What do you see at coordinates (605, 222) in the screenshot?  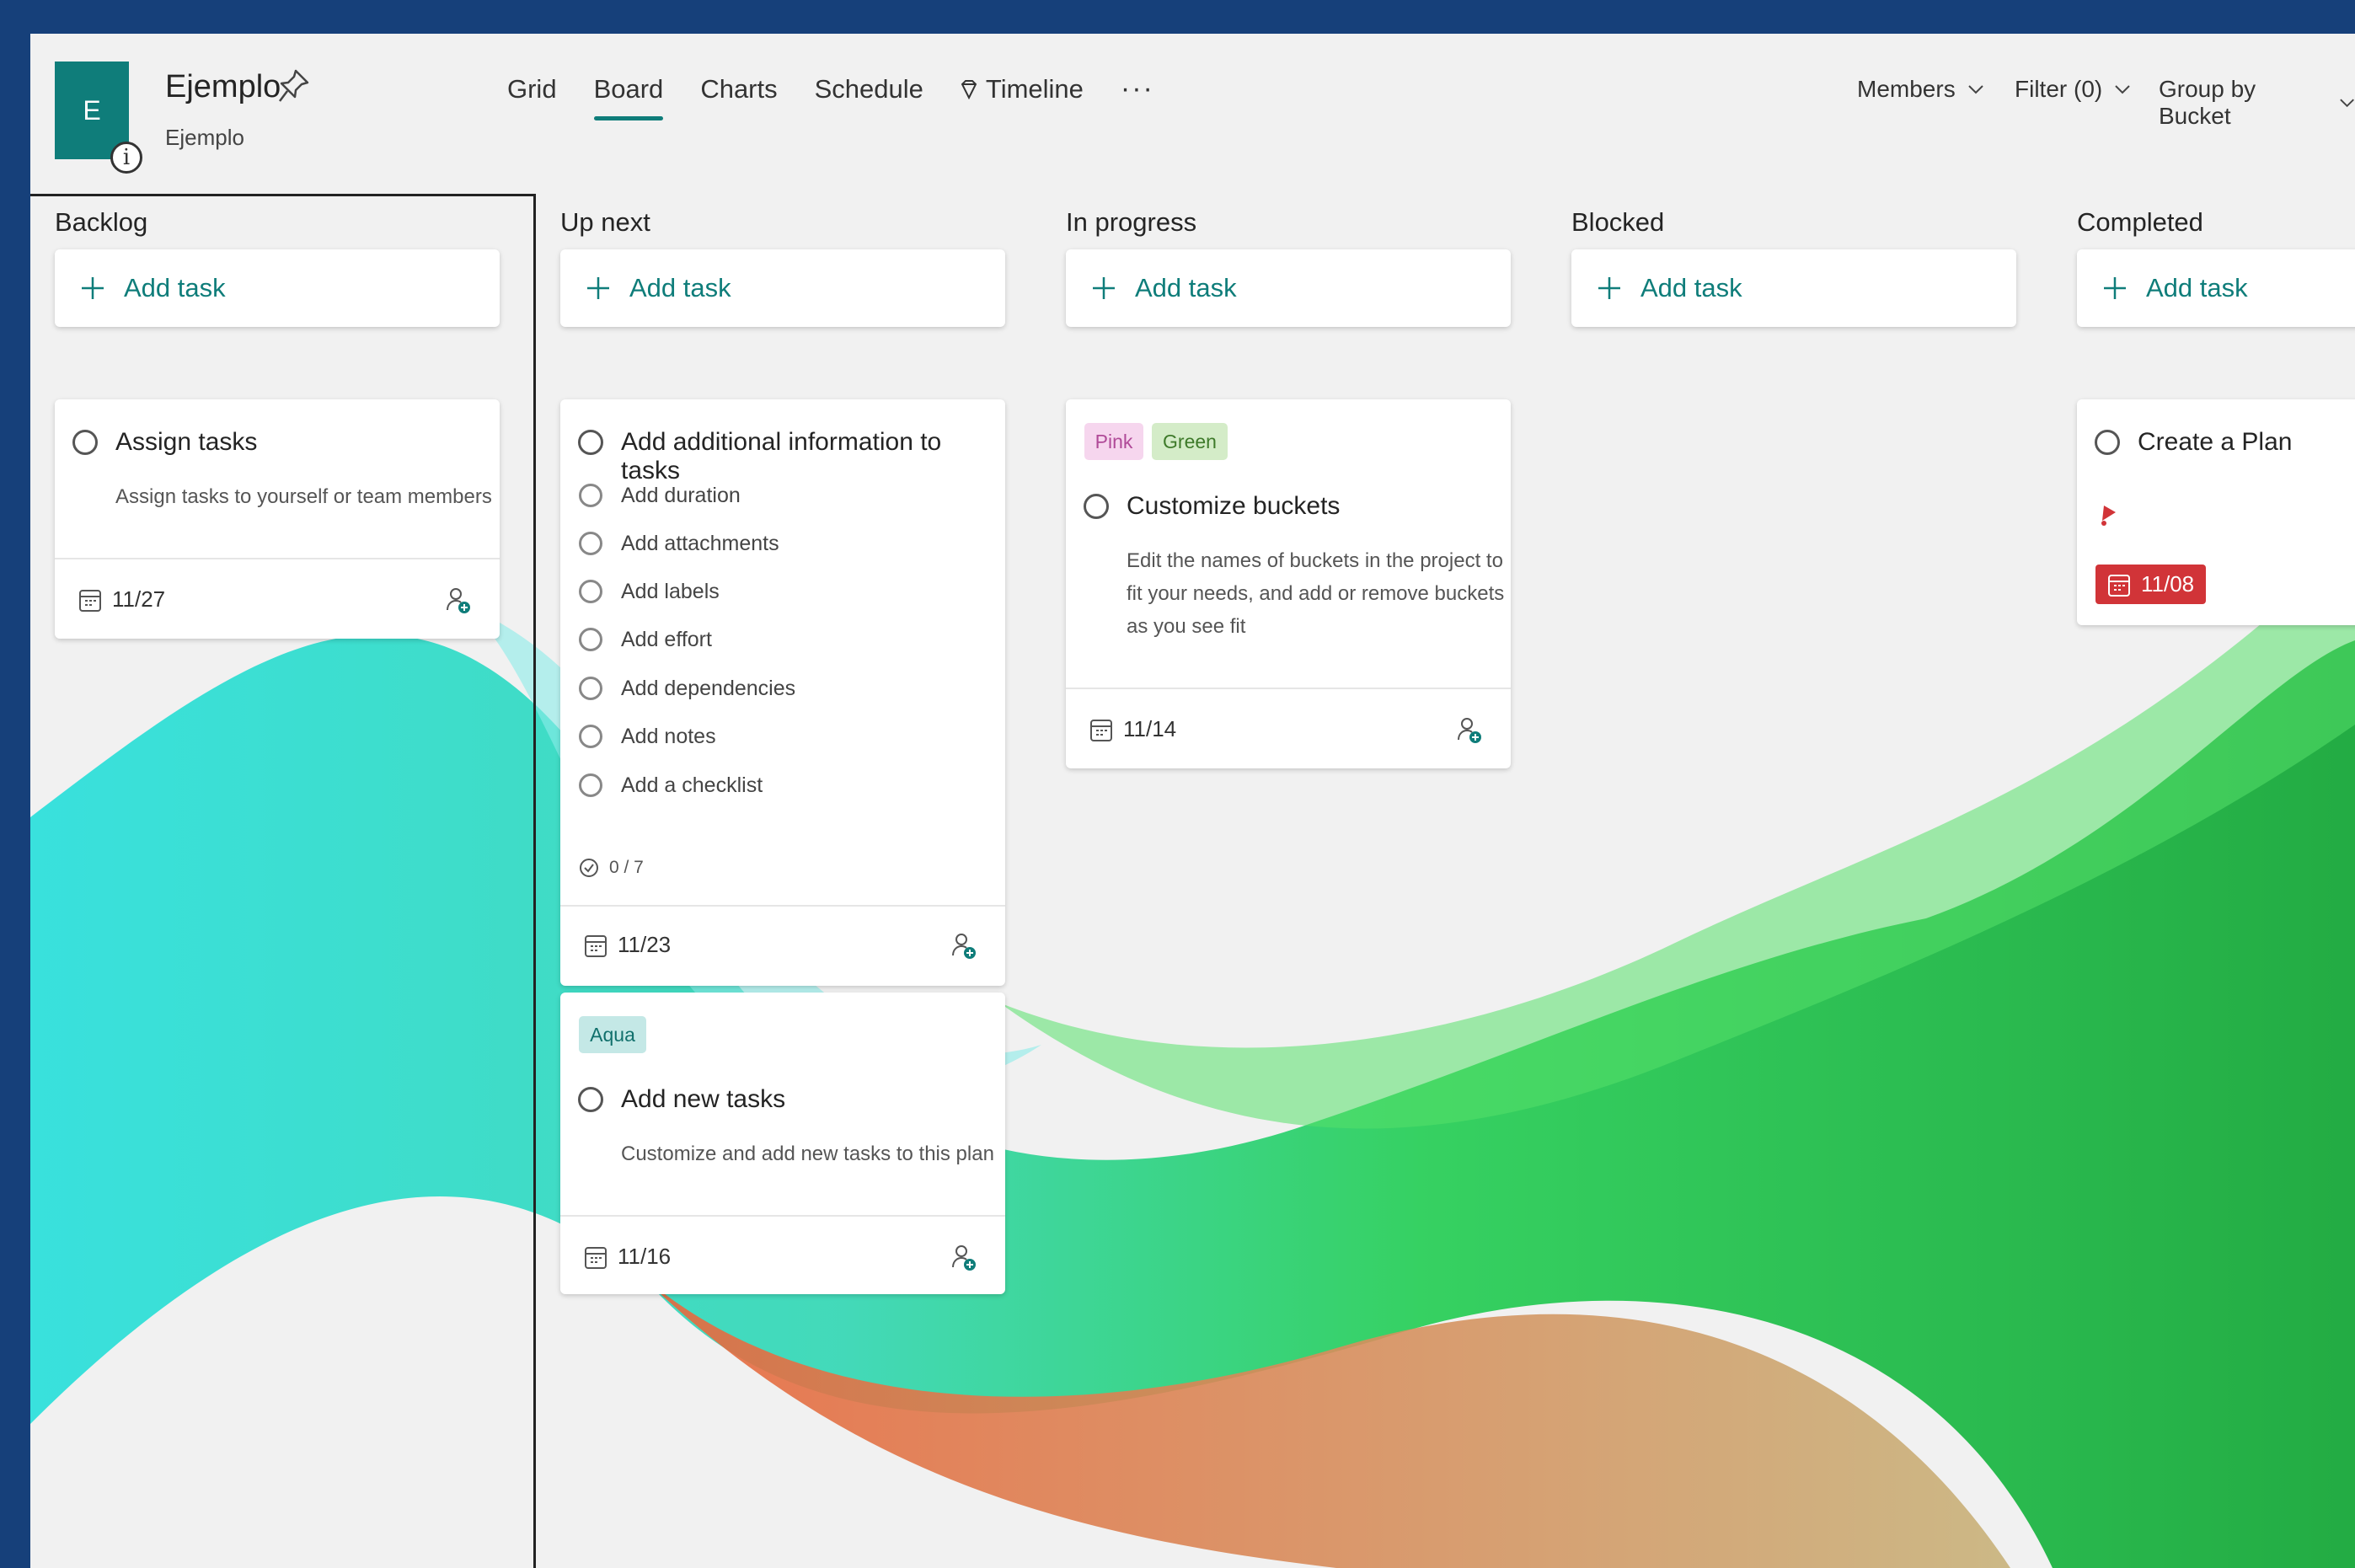 I see `bucket-title: Up next` at bounding box center [605, 222].